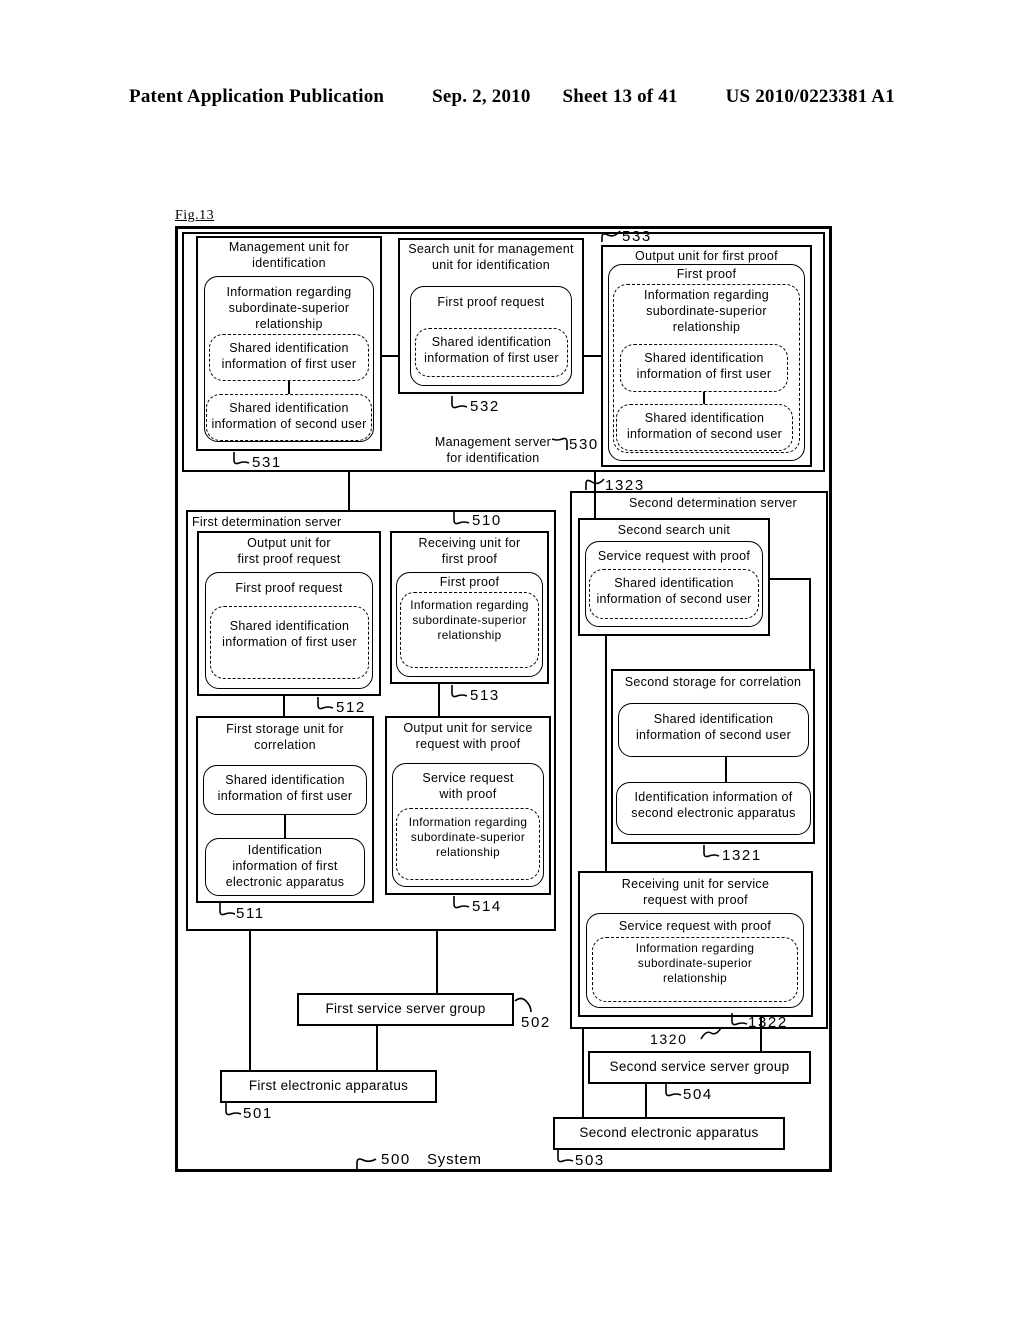 The height and width of the screenshot is (1320, 1024). What do you see at coordinates (289, 255) in the screenshot?
I see `management-unit-title: Management unit for identification` at bounding box center [289, 255].